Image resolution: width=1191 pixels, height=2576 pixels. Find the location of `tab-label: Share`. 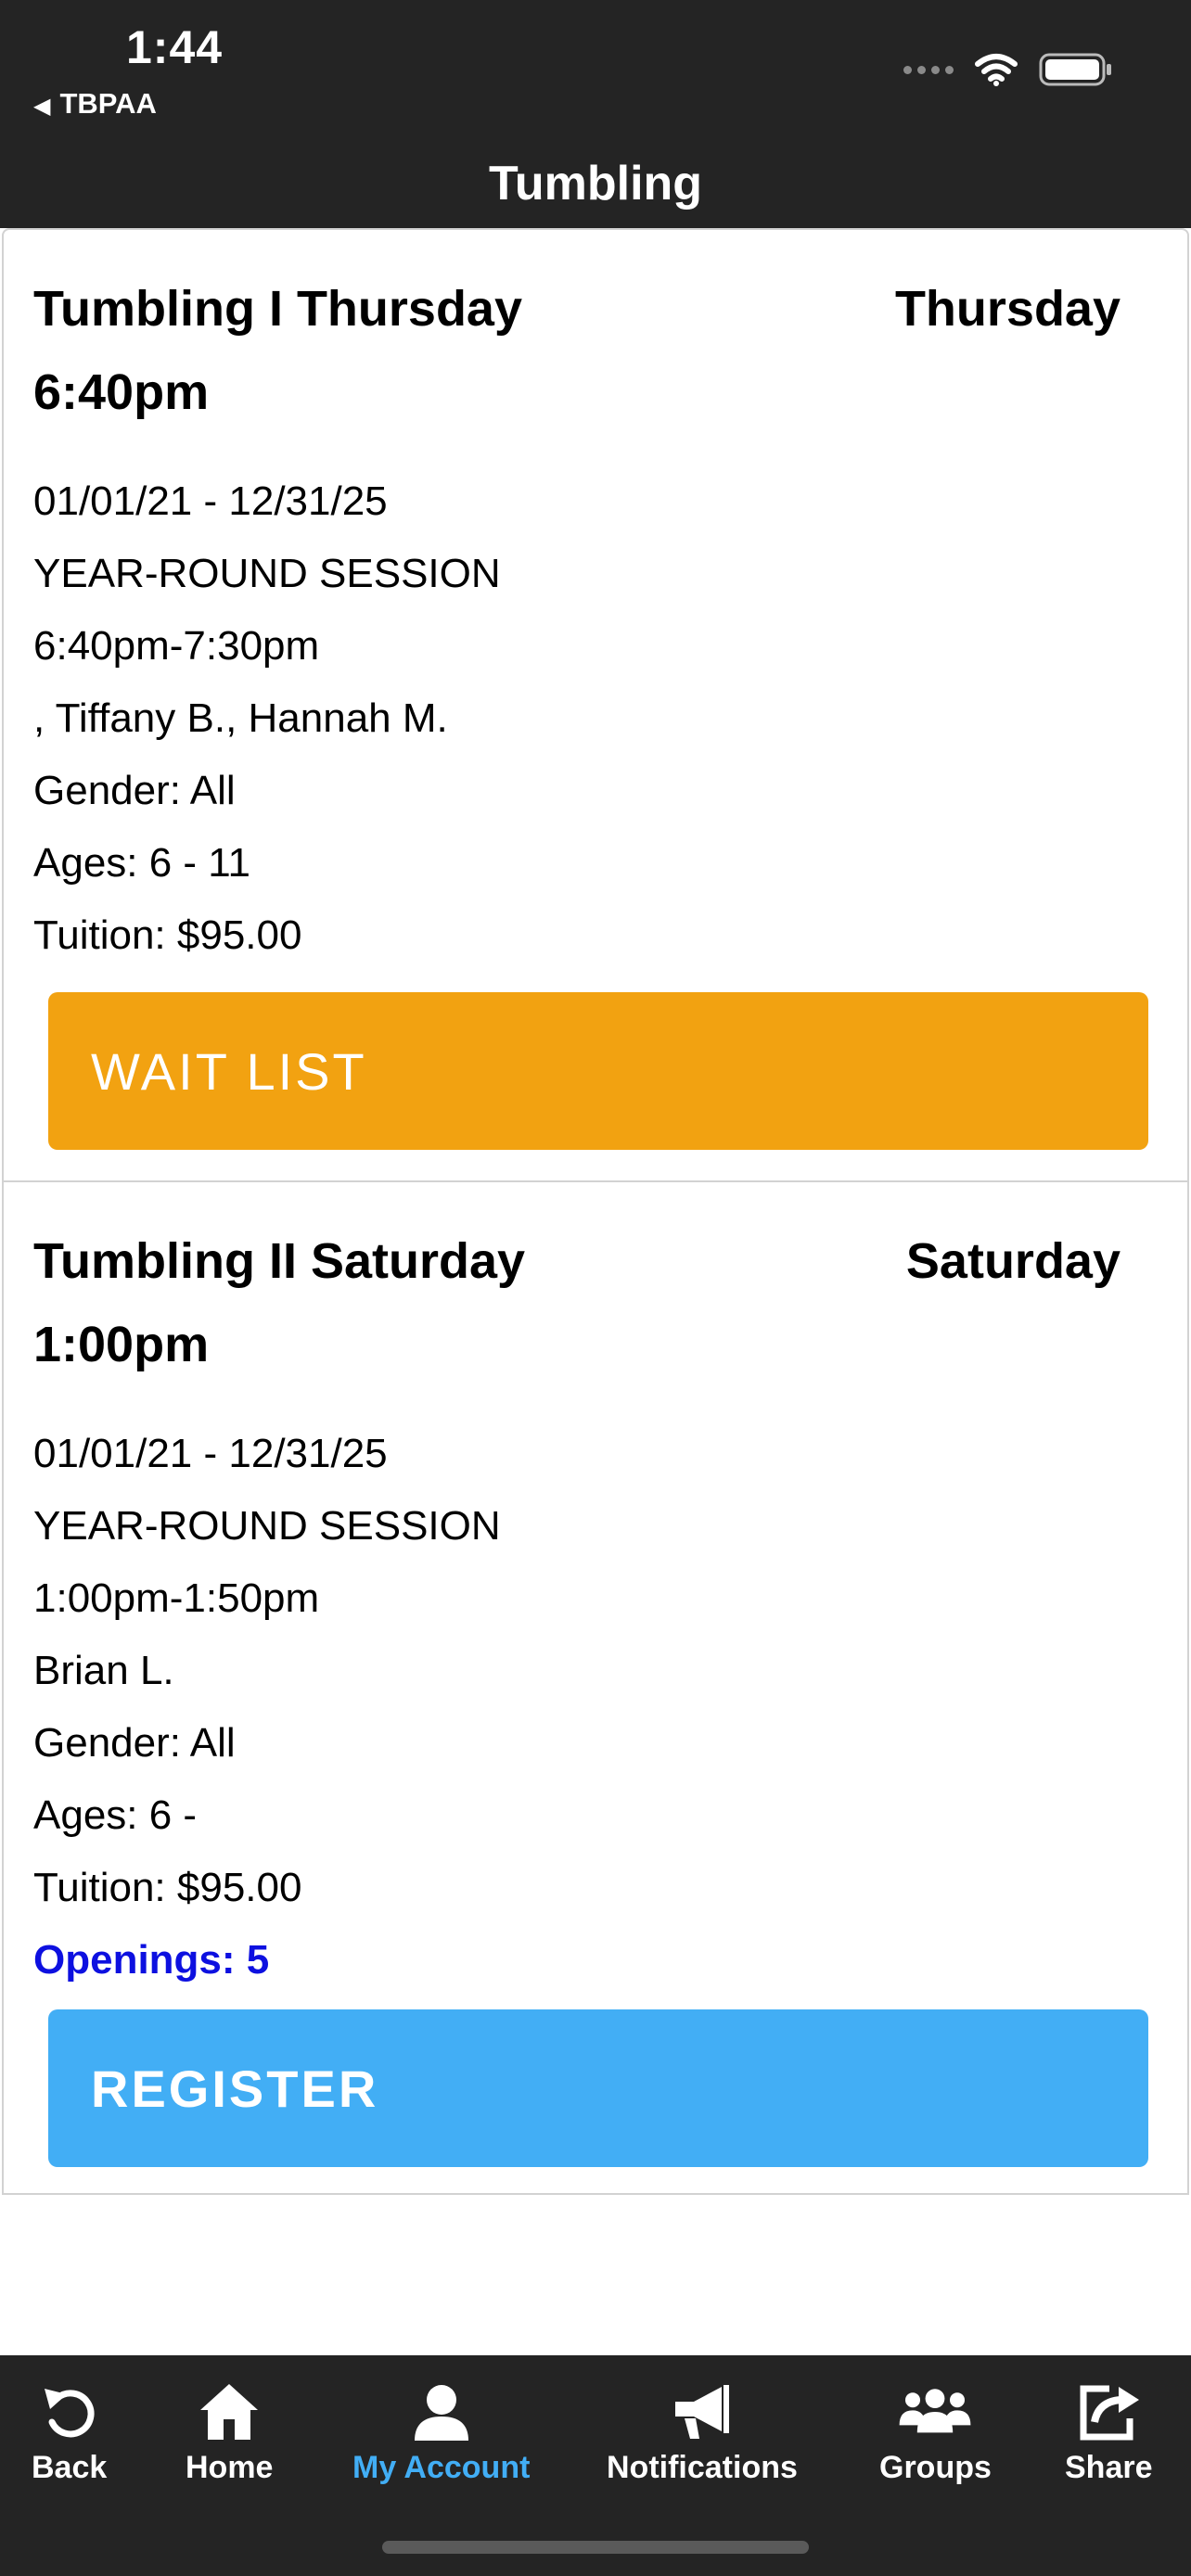

tab-label: Share is located at coordinates (1109, 2467).